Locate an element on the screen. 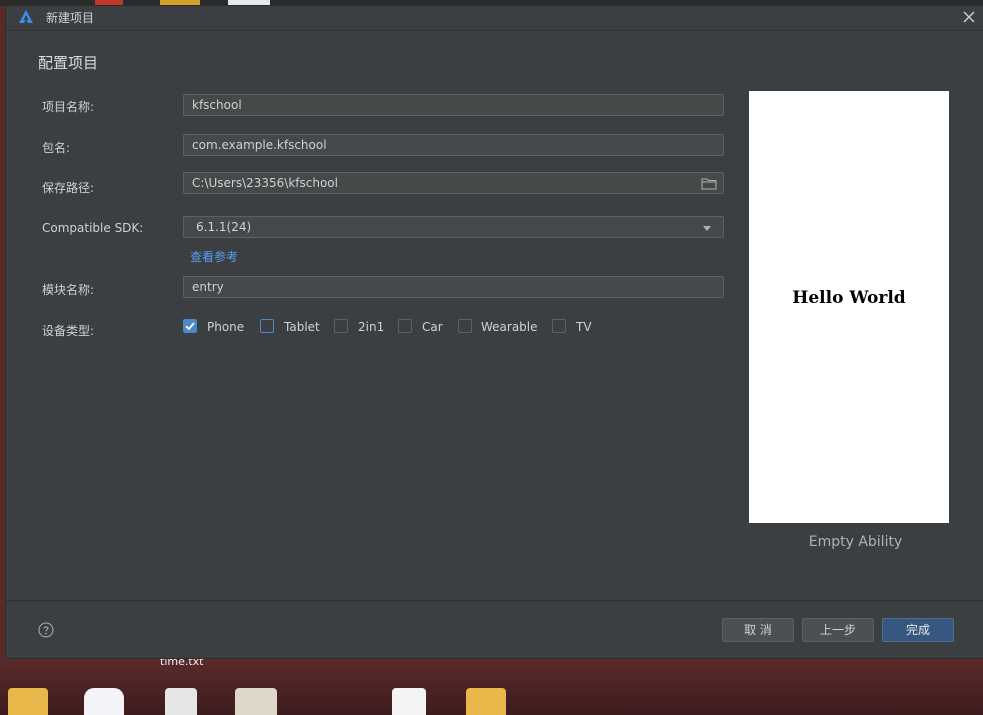 This screenshot has height=715, width=983. wearable-checkbox is located at coordinates (465, 326).